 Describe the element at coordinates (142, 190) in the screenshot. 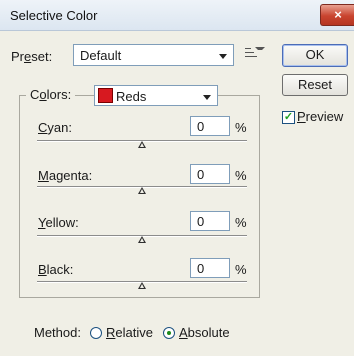

I see `magenta-slider-thumb` at that location.